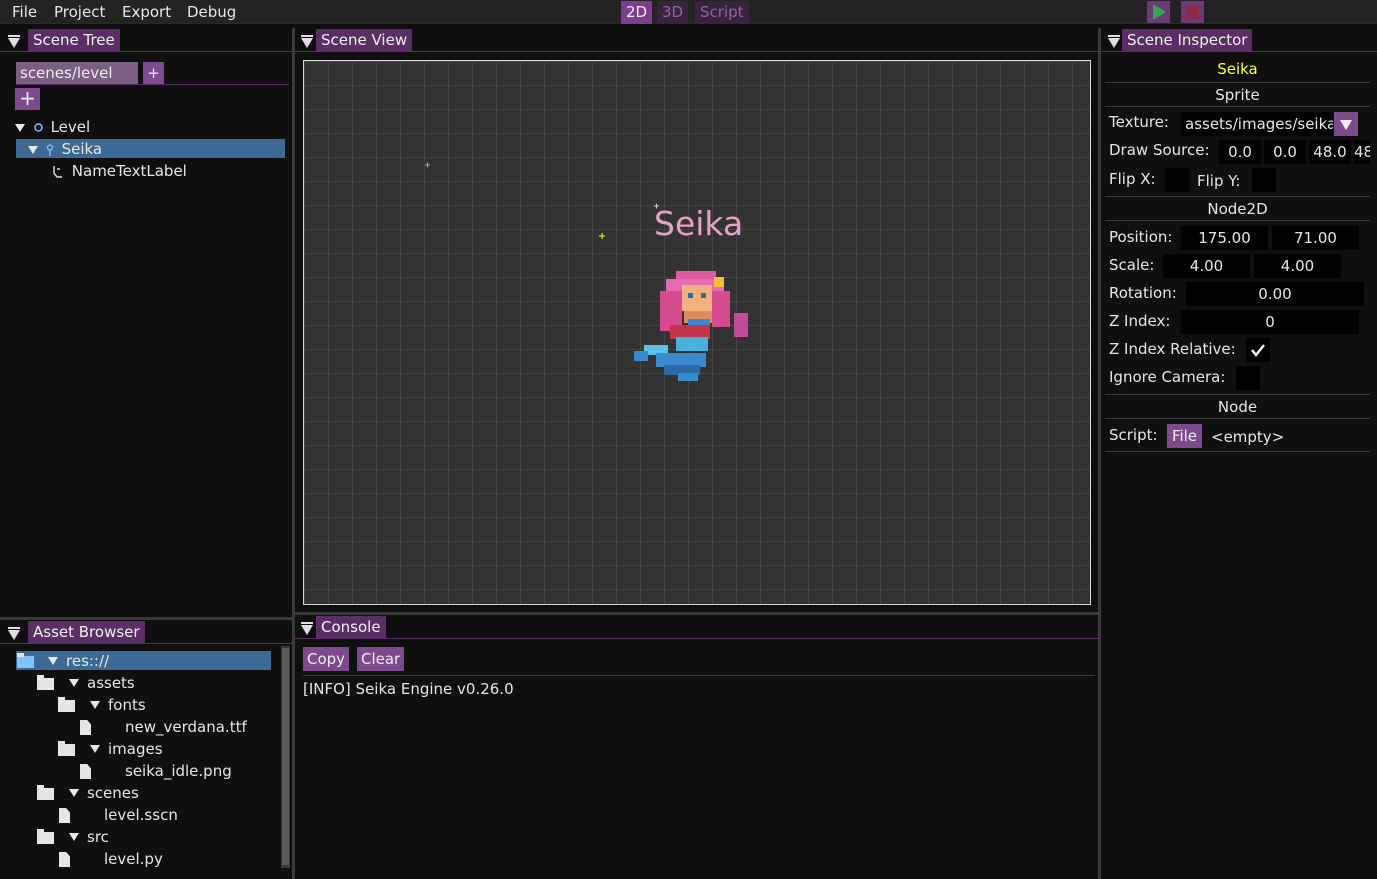 The width and height of the screenshot is (1377, 879). I want to click on origin-marker-icon, so click(427, 165).